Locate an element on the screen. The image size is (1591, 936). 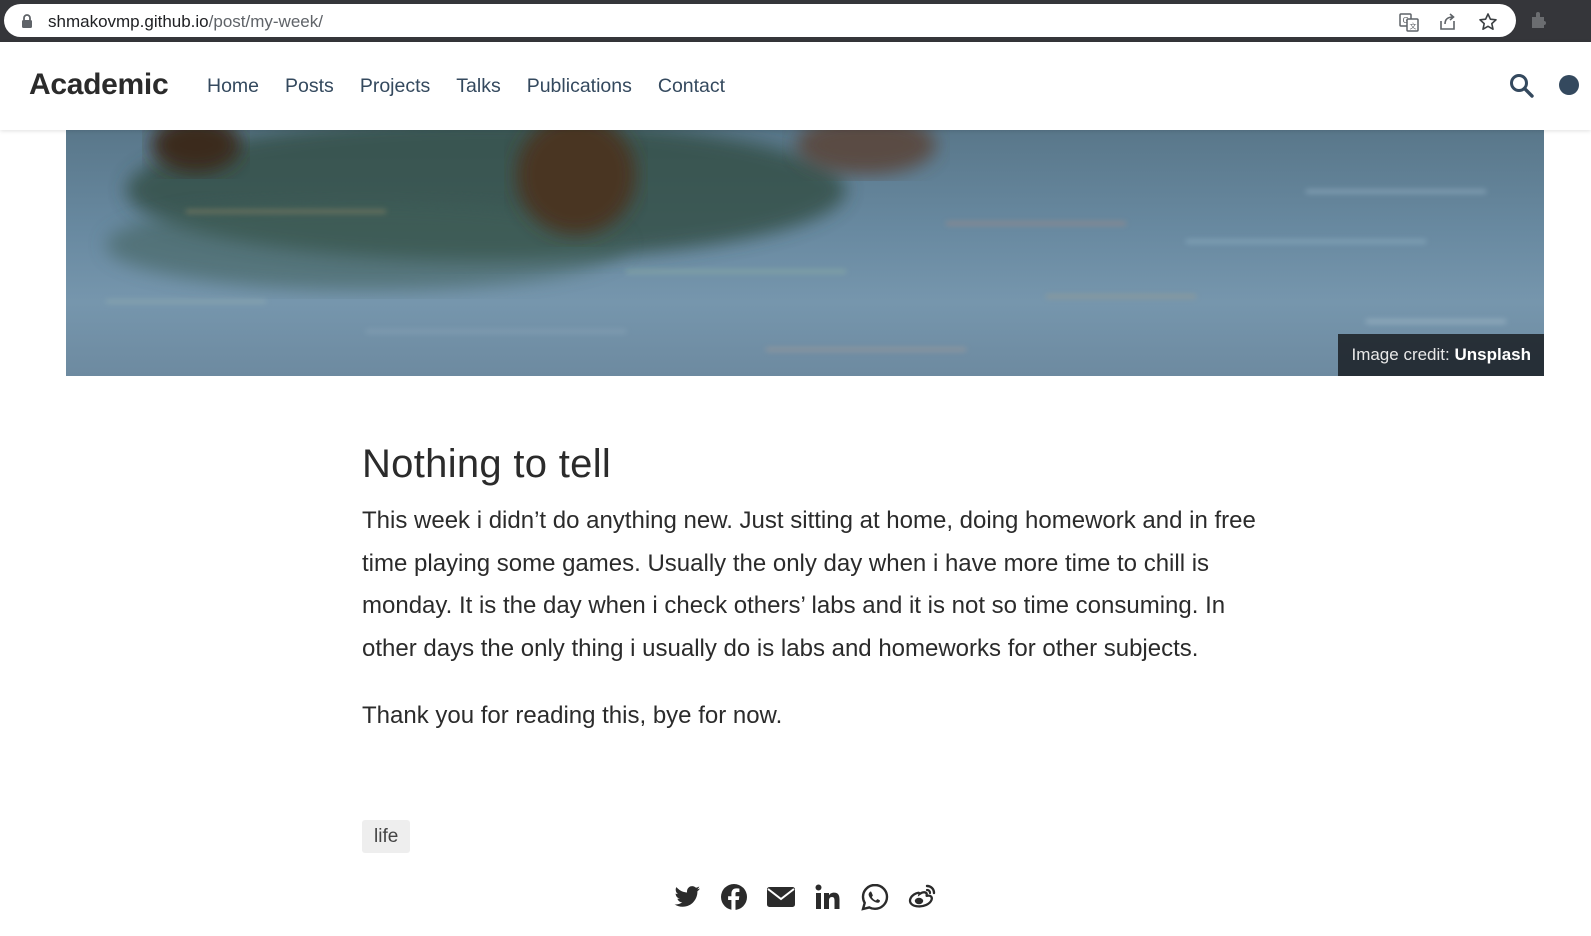
extension-puzzle-icon is located at coordinates (1539, 20).